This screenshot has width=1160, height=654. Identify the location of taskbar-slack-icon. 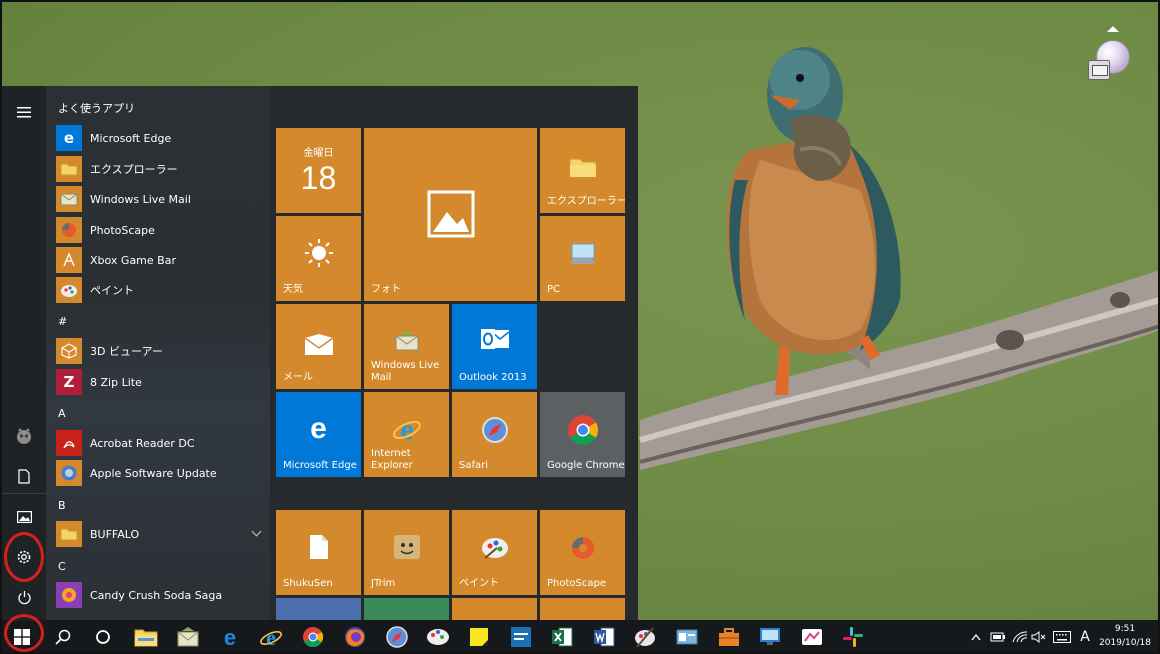
(853, 637).